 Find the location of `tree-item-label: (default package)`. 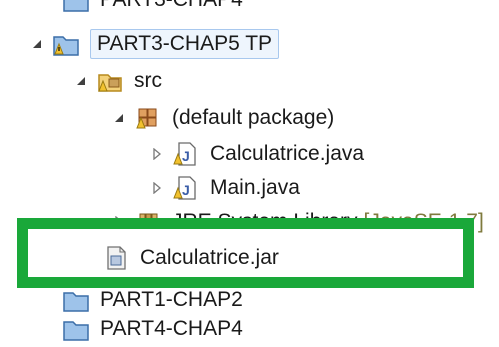

tree-item-label: (default package) is located at coordinates (253, 117).